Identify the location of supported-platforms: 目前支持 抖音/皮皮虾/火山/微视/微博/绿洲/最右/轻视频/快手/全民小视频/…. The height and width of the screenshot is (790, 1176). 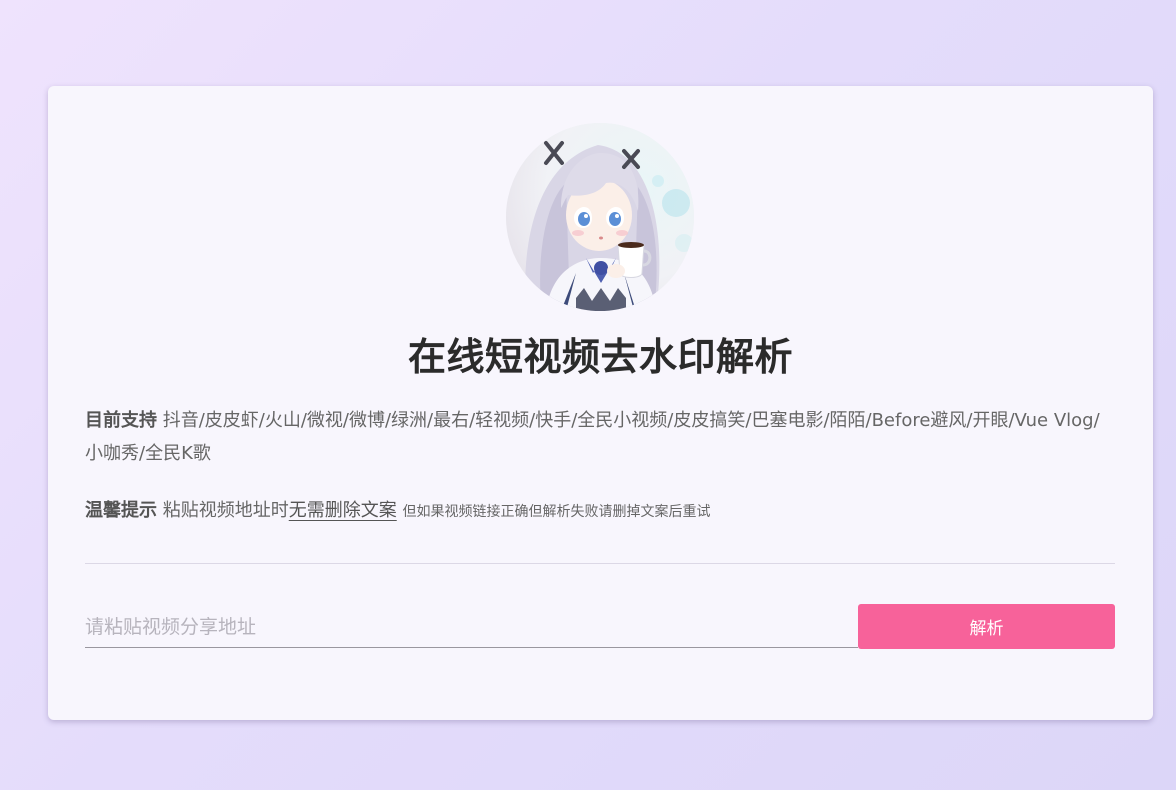
(600, 437).